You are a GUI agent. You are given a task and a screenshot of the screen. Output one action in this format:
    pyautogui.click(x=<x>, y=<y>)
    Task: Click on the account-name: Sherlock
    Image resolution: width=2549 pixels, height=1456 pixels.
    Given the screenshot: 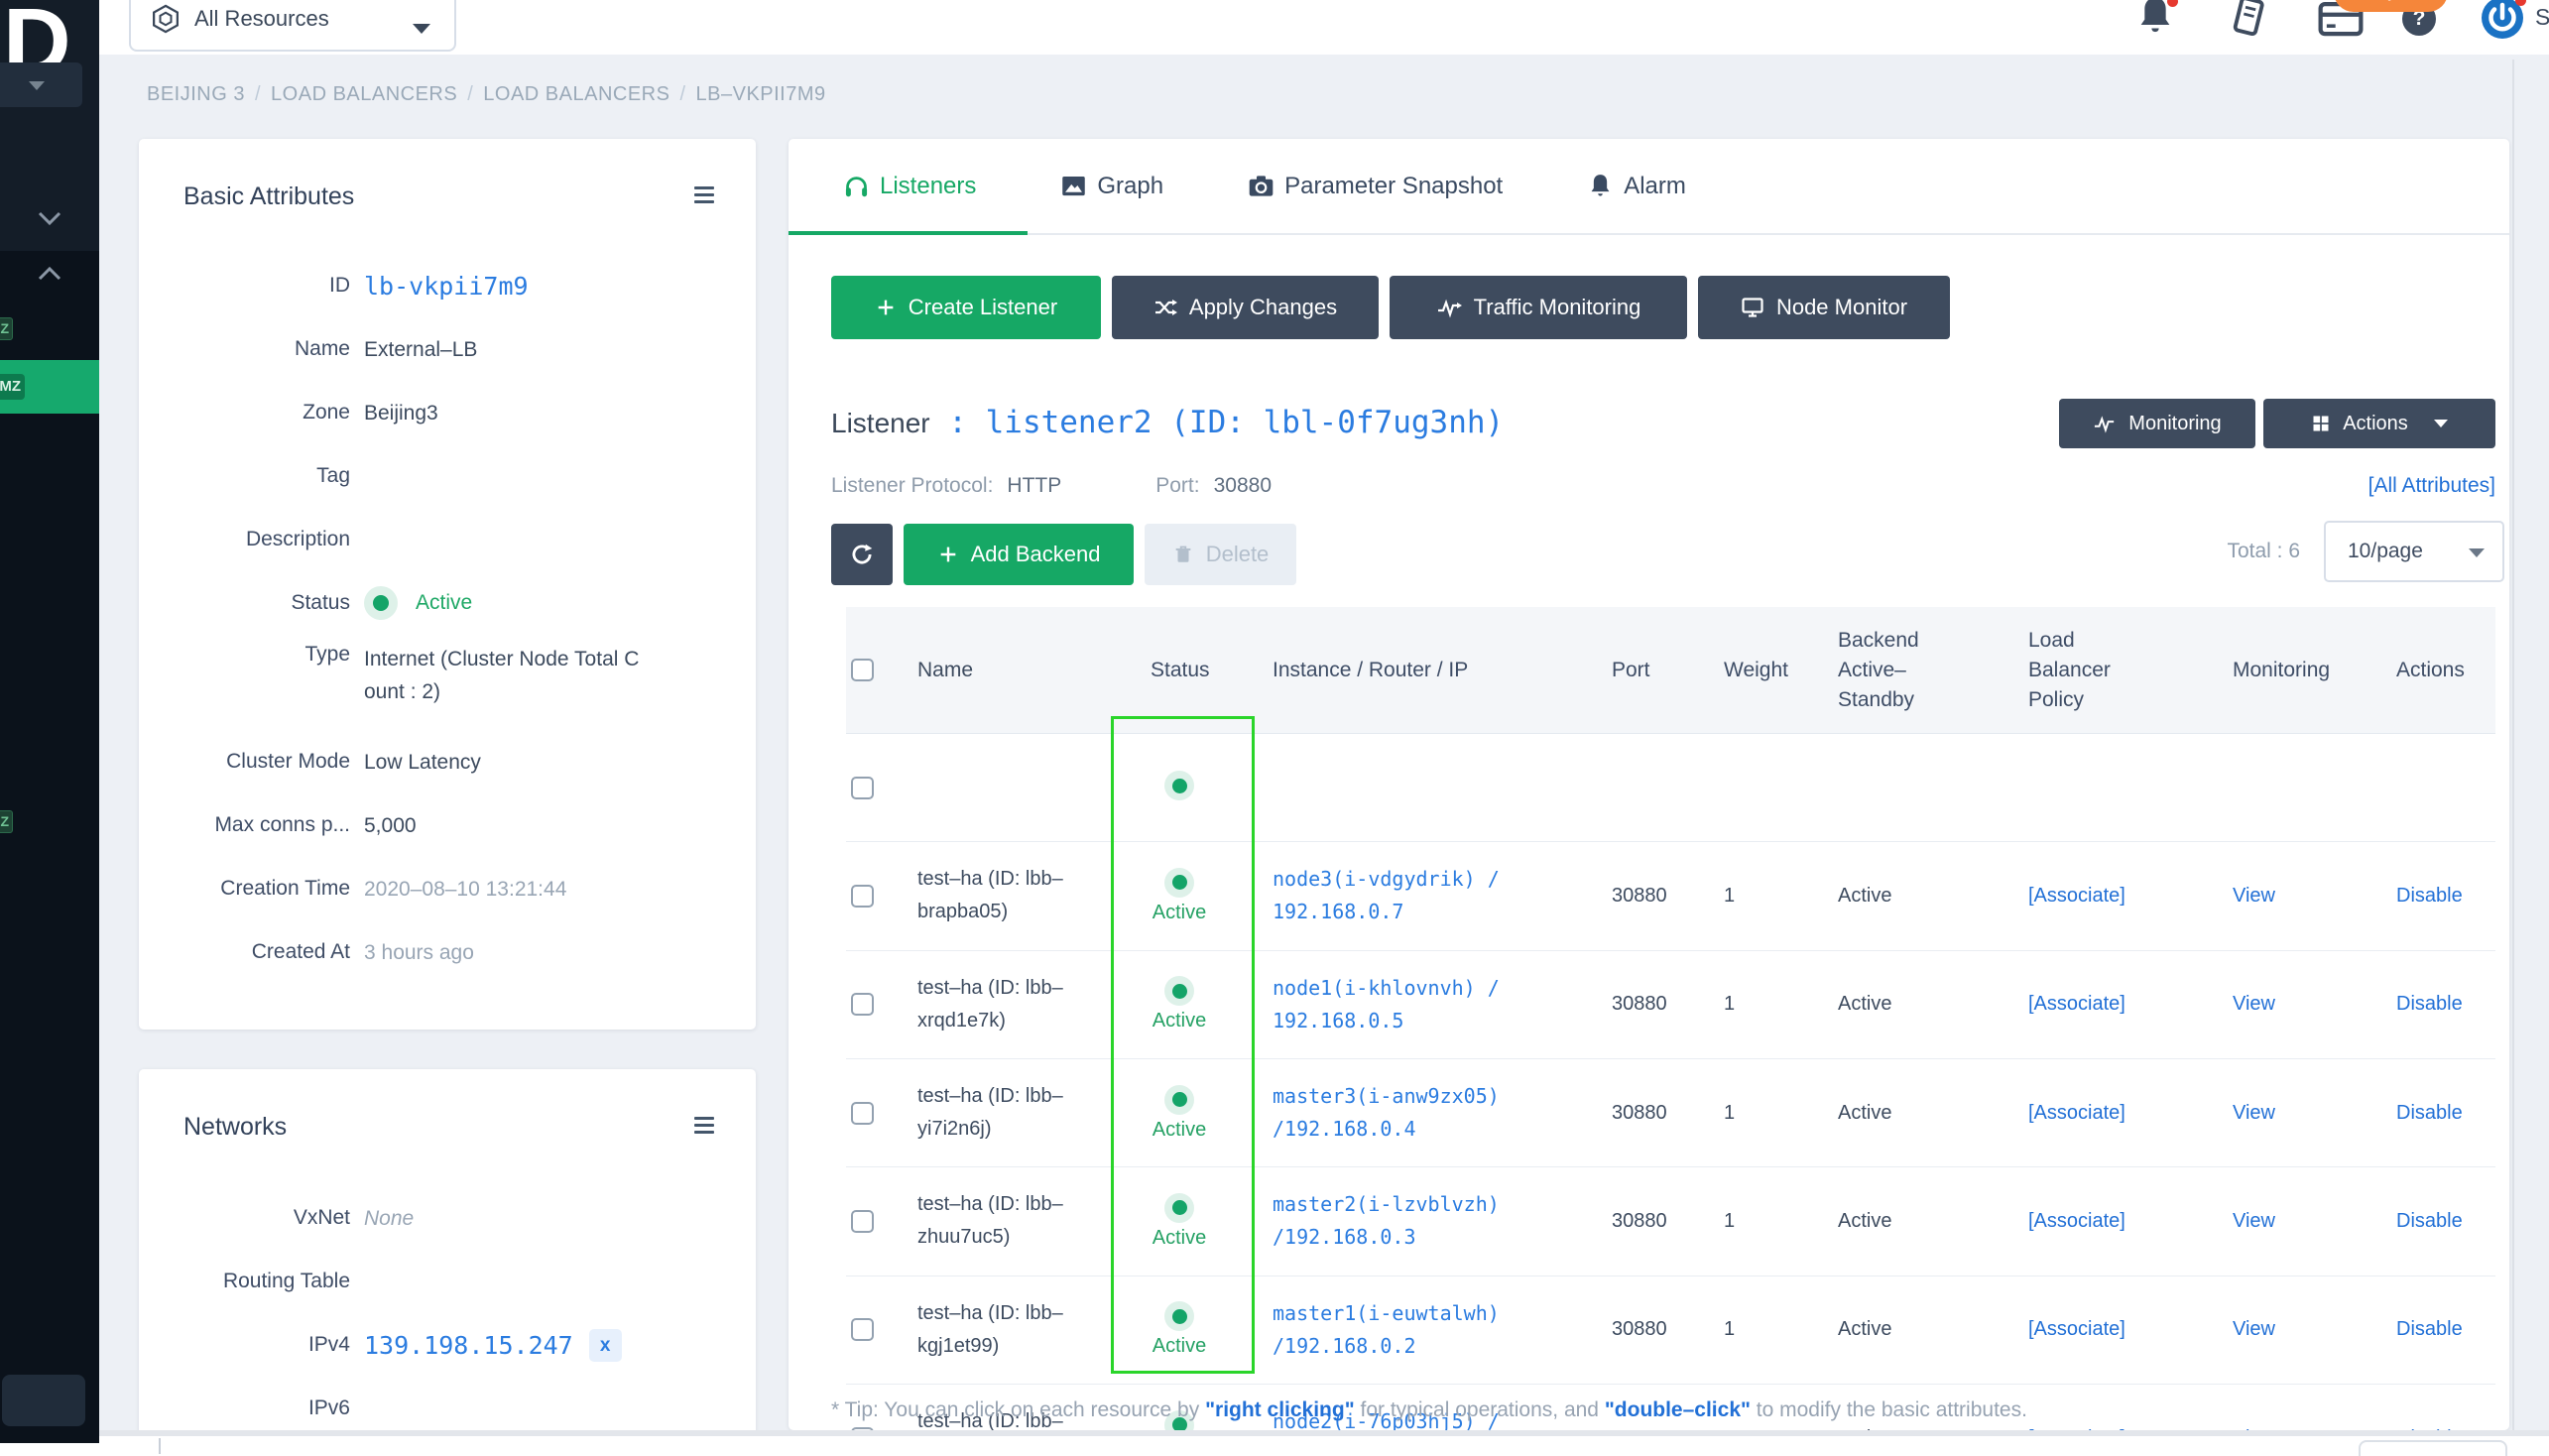 What is the action you would take?
    pyautogui.click(x=2542, y=17)
    